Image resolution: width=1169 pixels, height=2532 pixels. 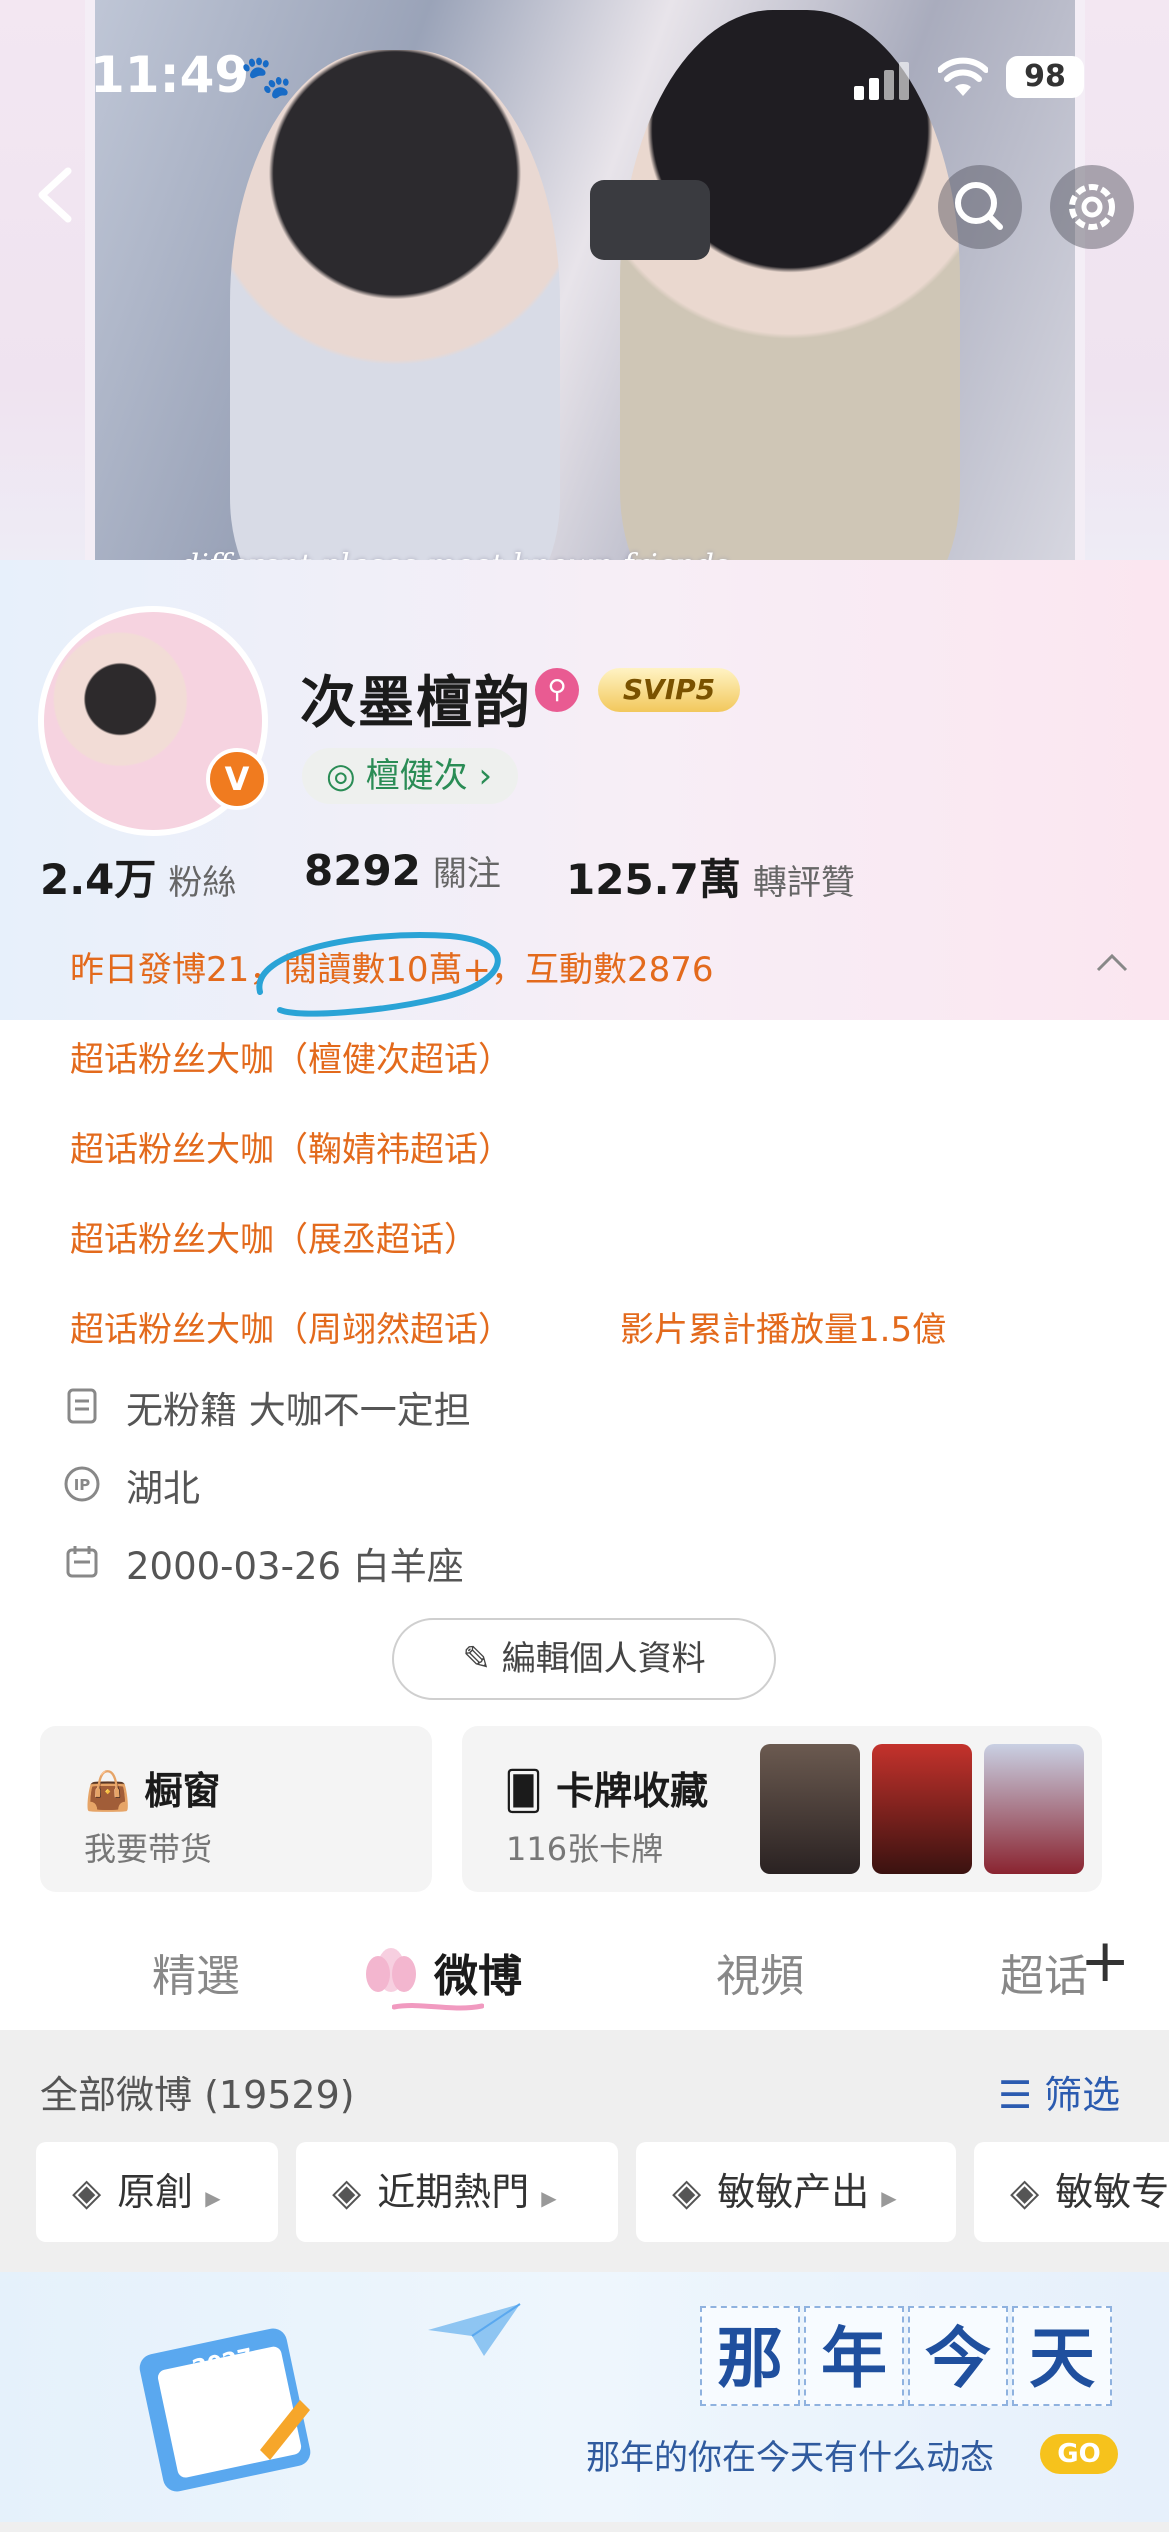 What do you see at coordinates (453, 2192) in the screenshot?
I see `chip-label: 近期熱門` at bounding box center [453, 2192].